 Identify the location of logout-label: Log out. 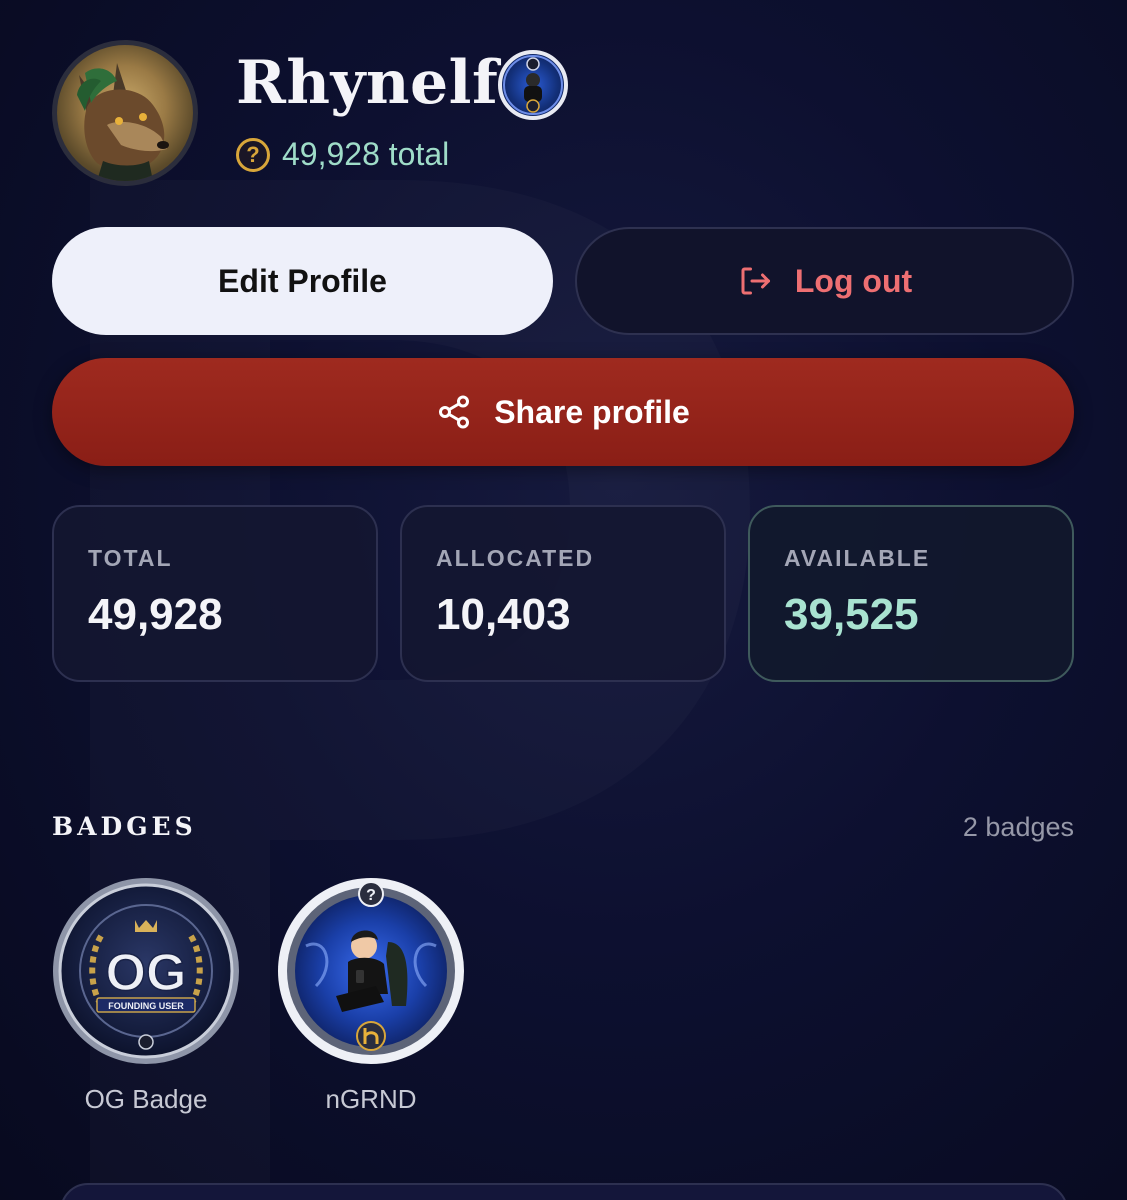
(853, 280).